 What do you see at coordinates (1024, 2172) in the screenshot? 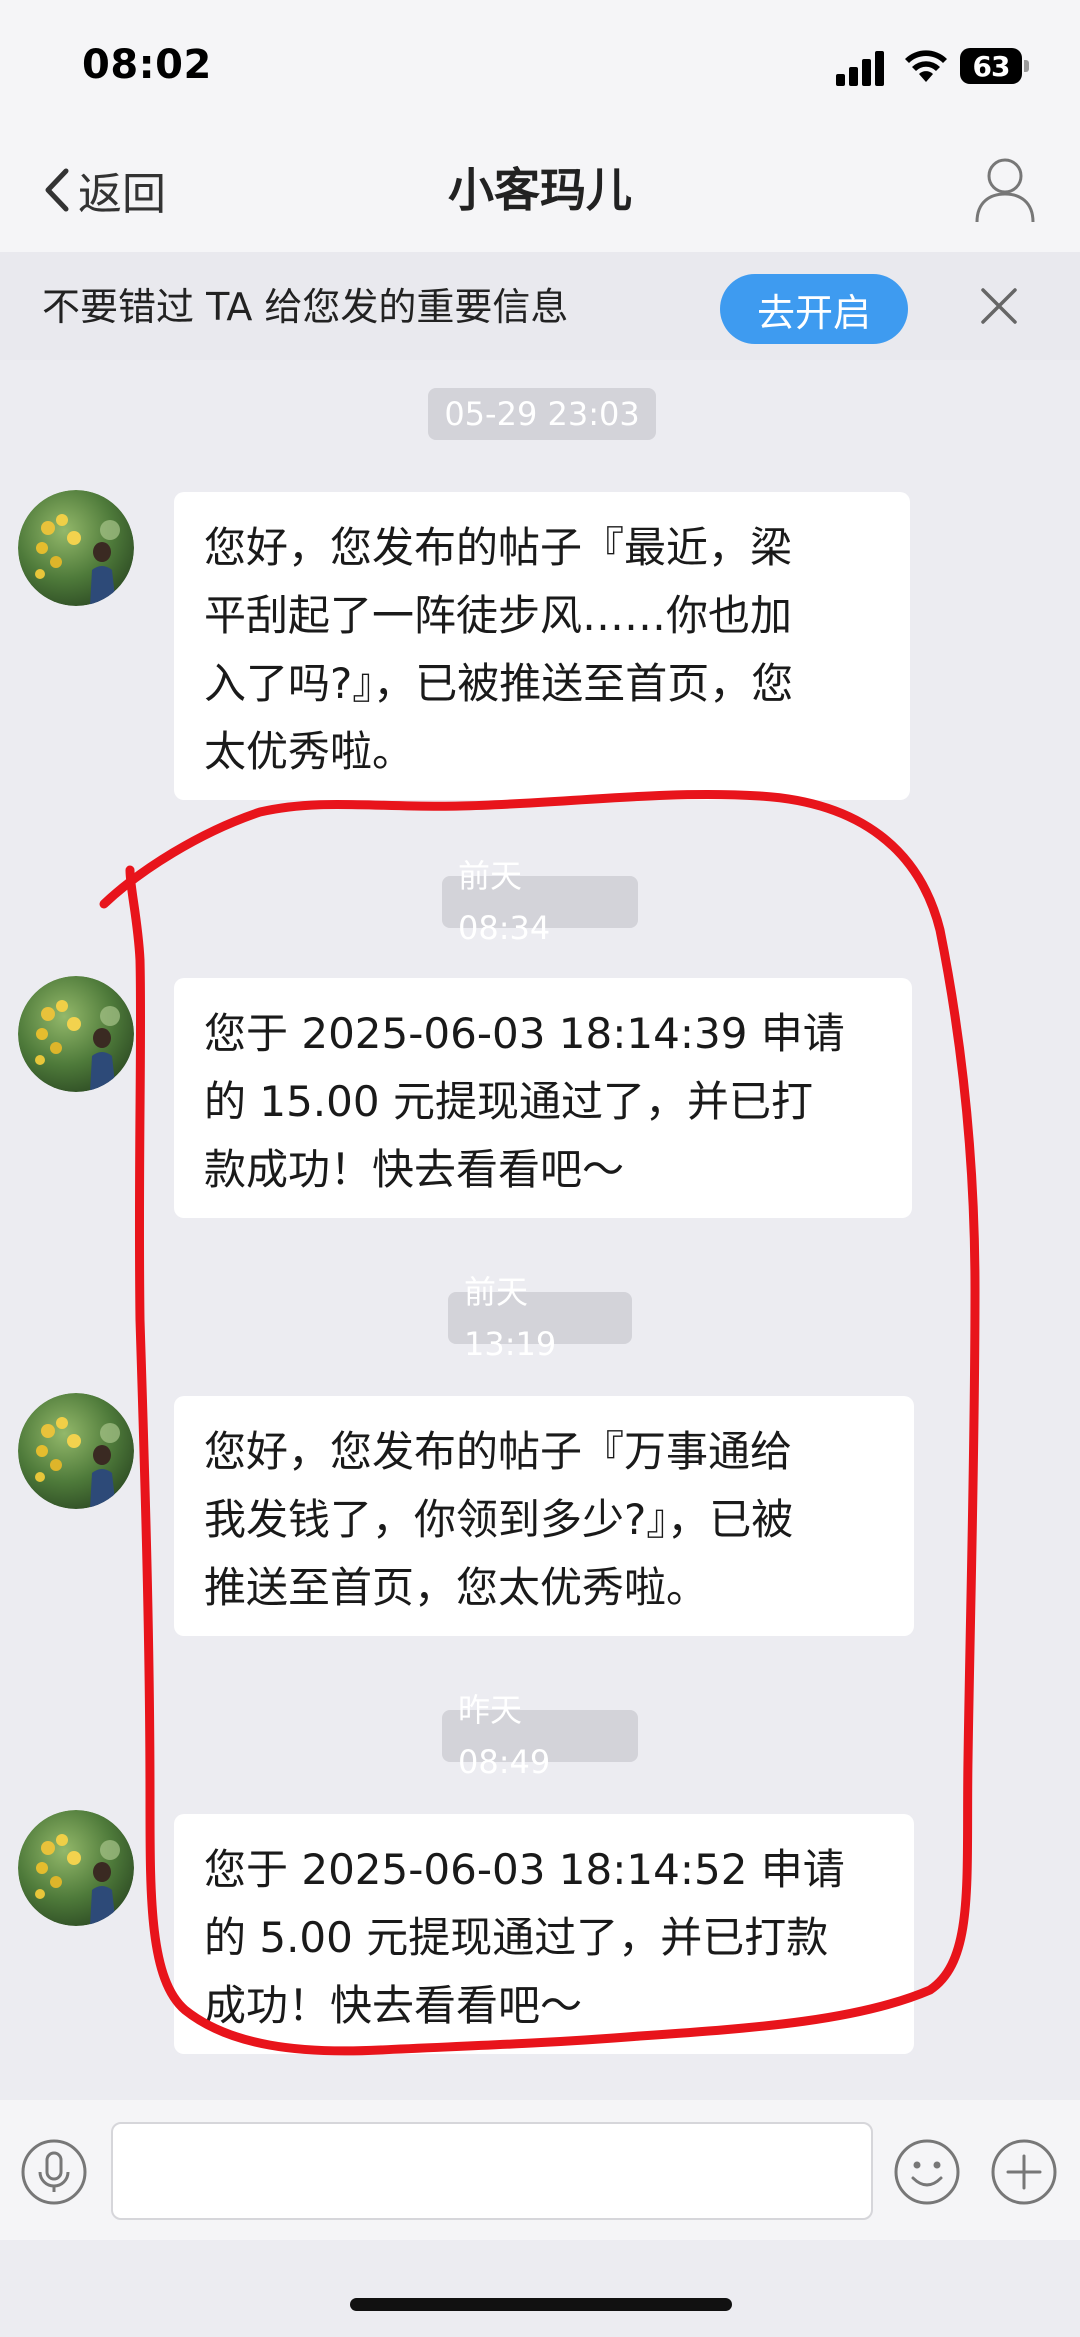
I see `plus-icon` at bounding box center [1024, 2172].